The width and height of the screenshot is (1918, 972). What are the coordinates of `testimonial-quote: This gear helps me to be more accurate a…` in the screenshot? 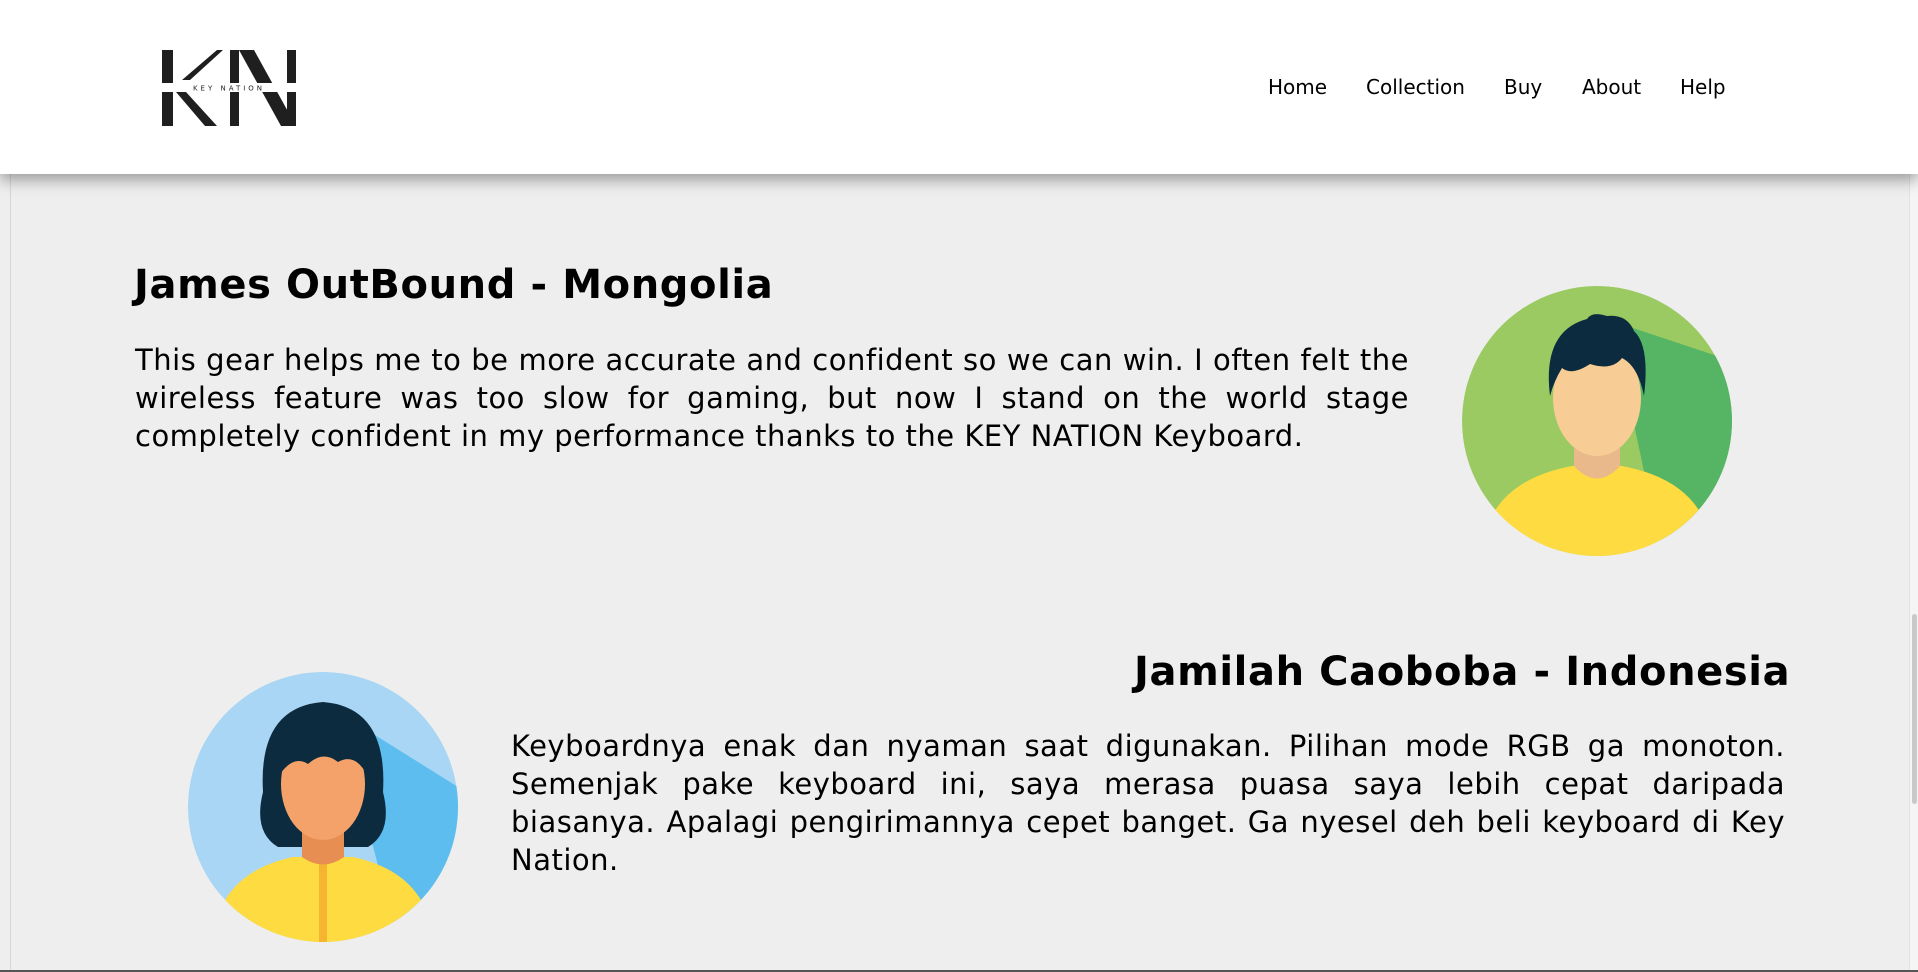 It's located at (772, 398).